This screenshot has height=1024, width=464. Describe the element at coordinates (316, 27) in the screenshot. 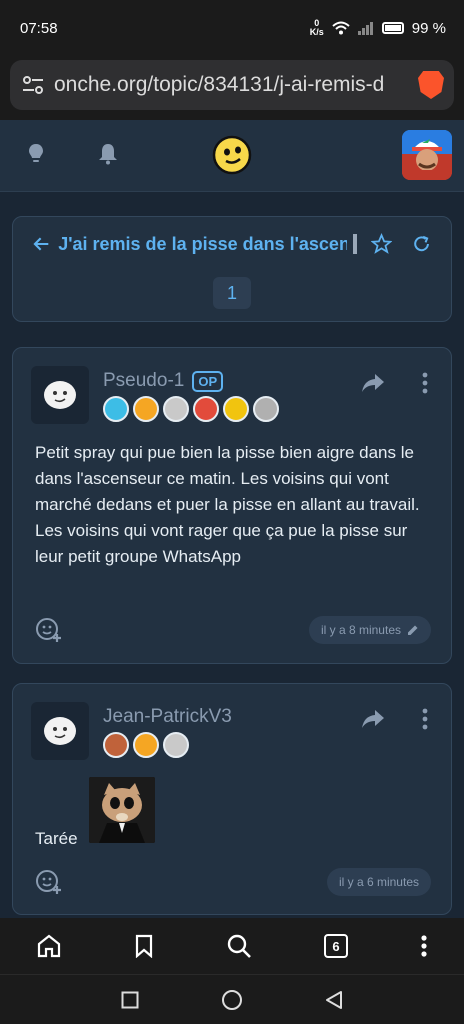

I see `network-speed: 0 K/s` at that location.